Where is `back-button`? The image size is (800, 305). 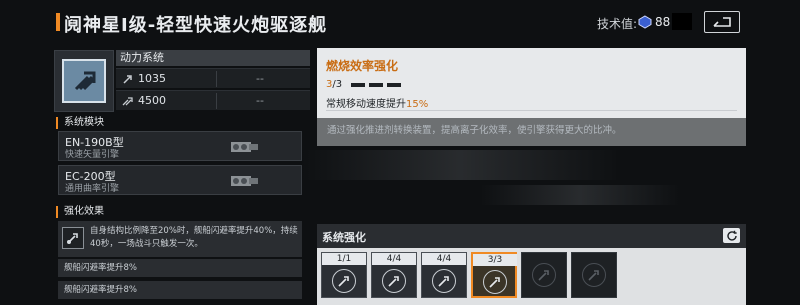
back-button is located at coordinates (722, 22).